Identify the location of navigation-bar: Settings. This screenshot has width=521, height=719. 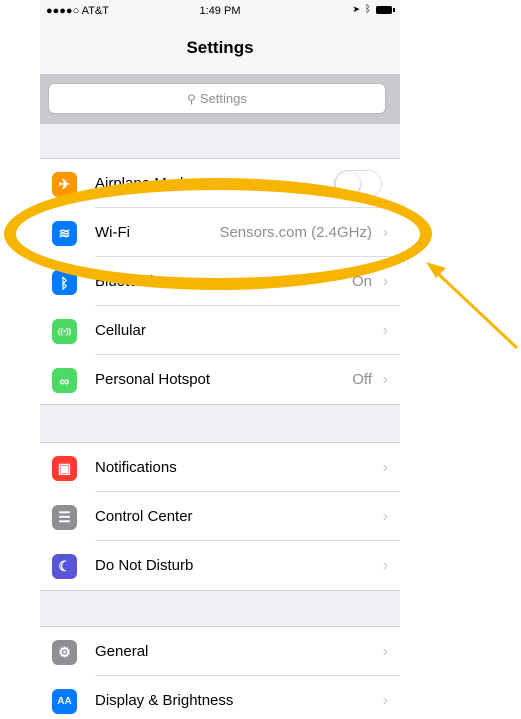
(220, 48).